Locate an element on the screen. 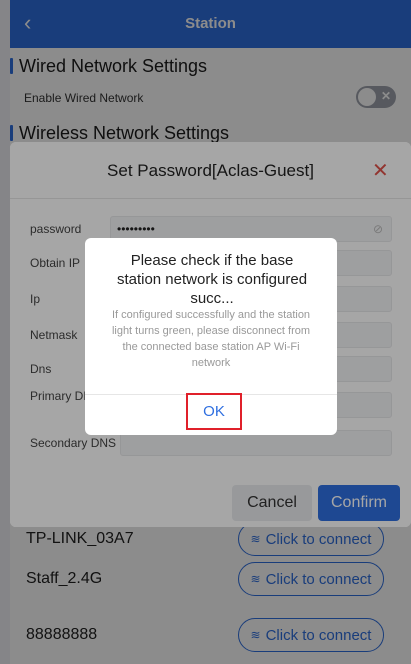 Image resolution: width=411 pixels, height=664 pixels. ok-button: OK is located at coordinates (214, 411).